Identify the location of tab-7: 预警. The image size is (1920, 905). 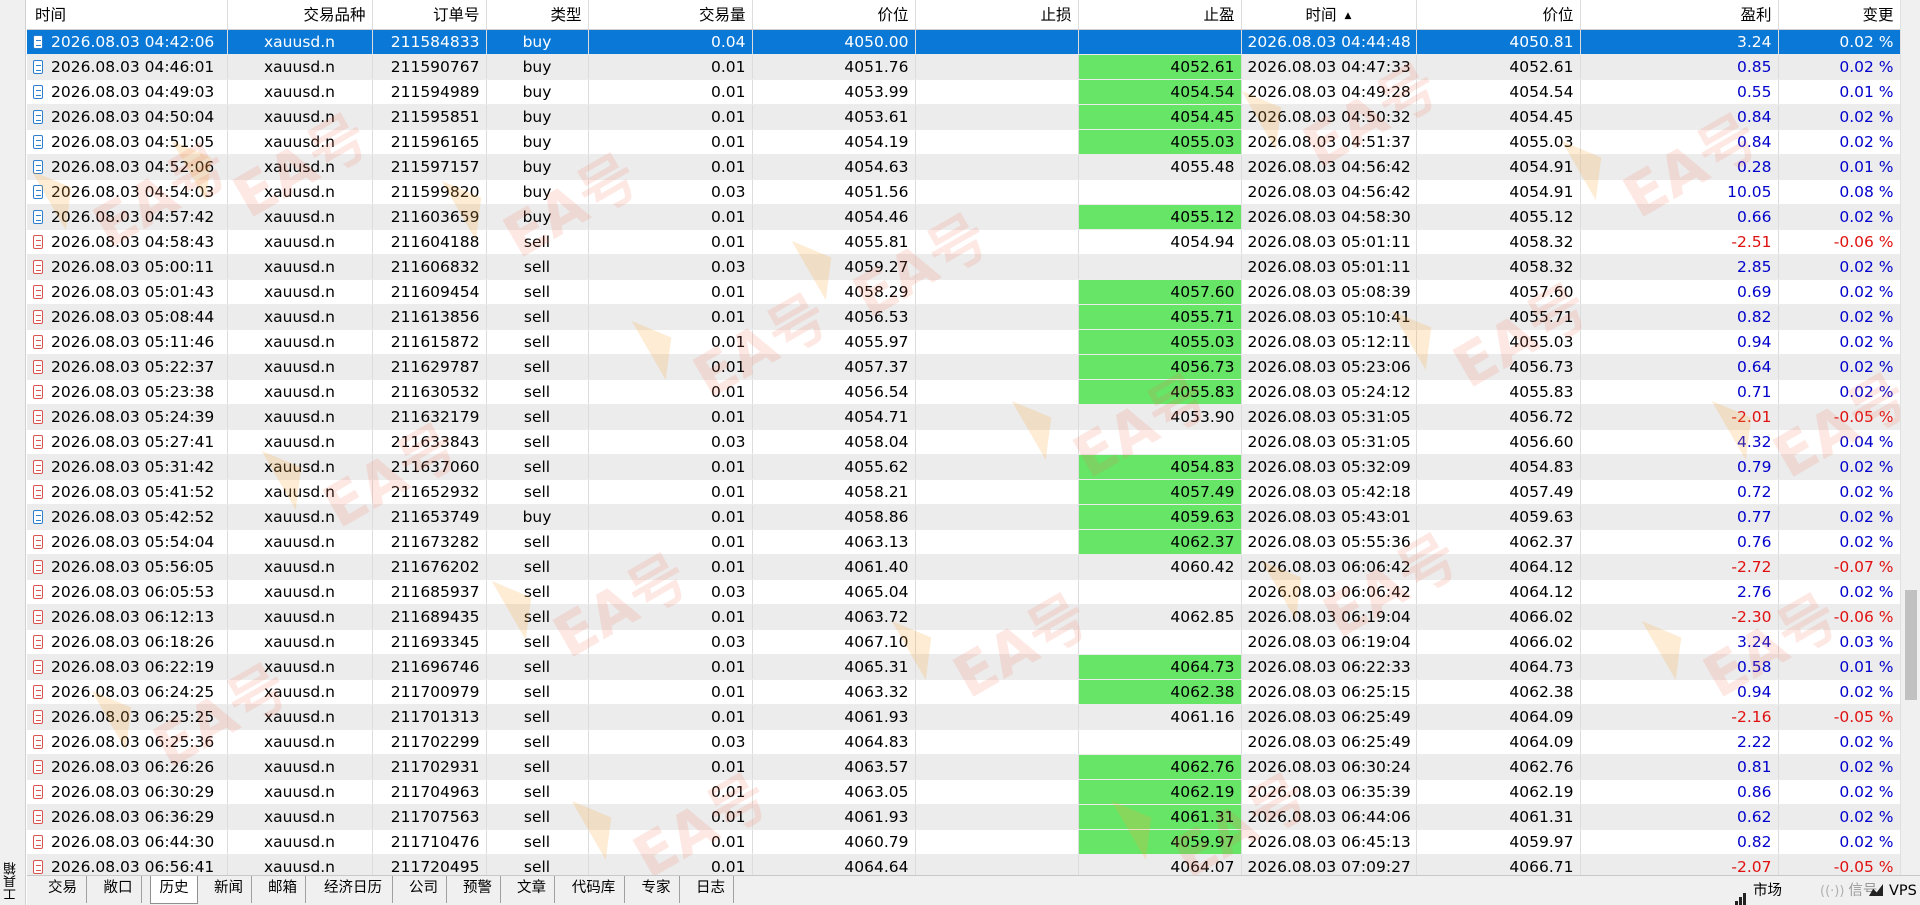
(478, 889).